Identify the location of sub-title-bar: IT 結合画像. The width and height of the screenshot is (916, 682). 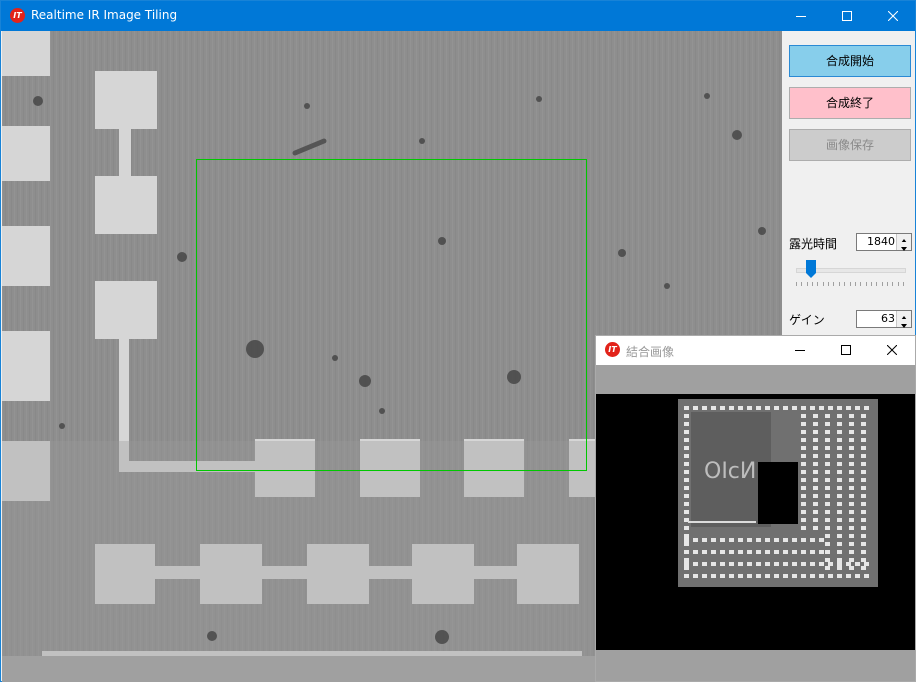
(755, 350).